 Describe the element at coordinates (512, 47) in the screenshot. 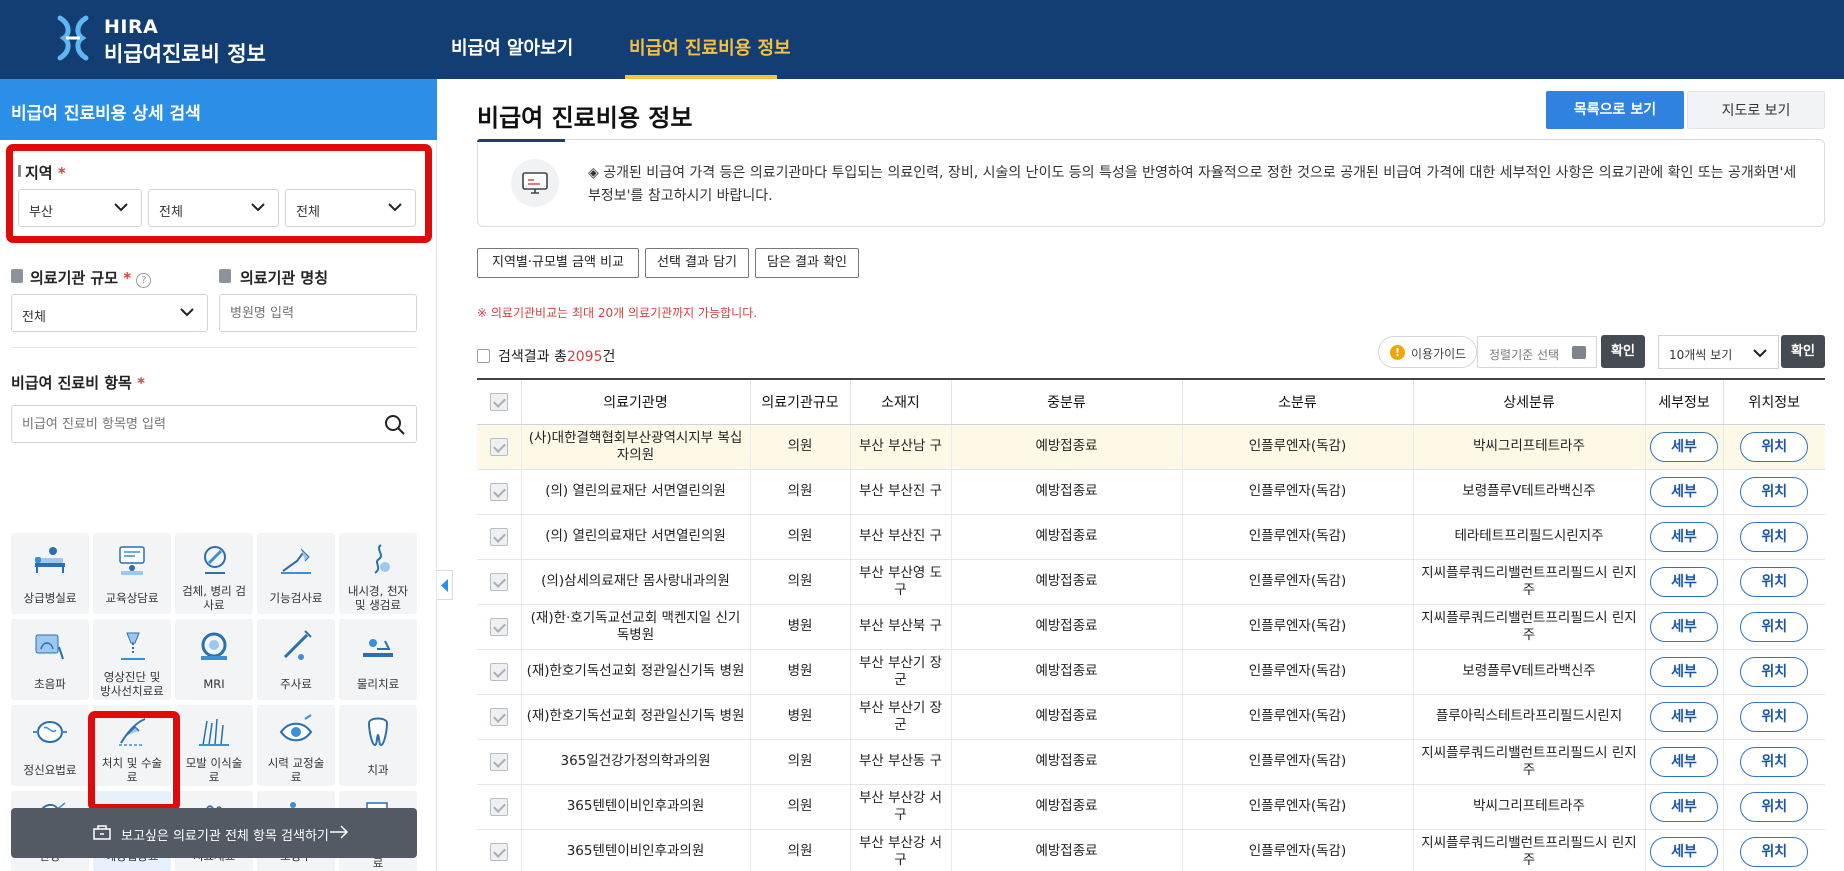

I see `nav-about-noncovered: 비급여 알아보기` at that location.